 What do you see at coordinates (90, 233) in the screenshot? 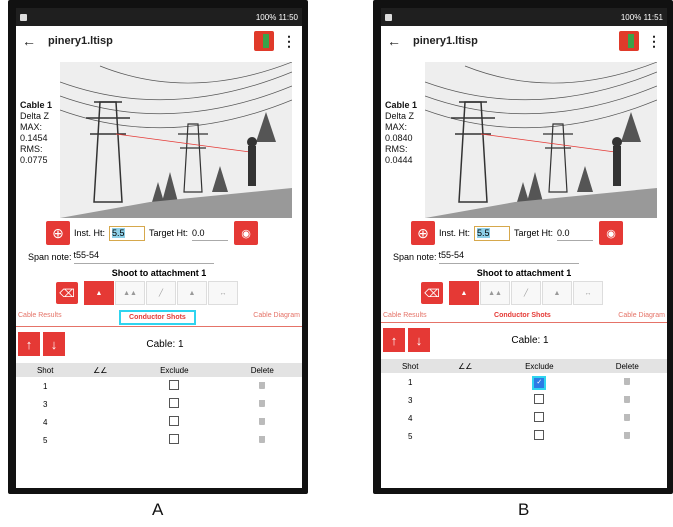
I see `inst-height-label: Inst. Ht:` at bounding box center [90, 233].